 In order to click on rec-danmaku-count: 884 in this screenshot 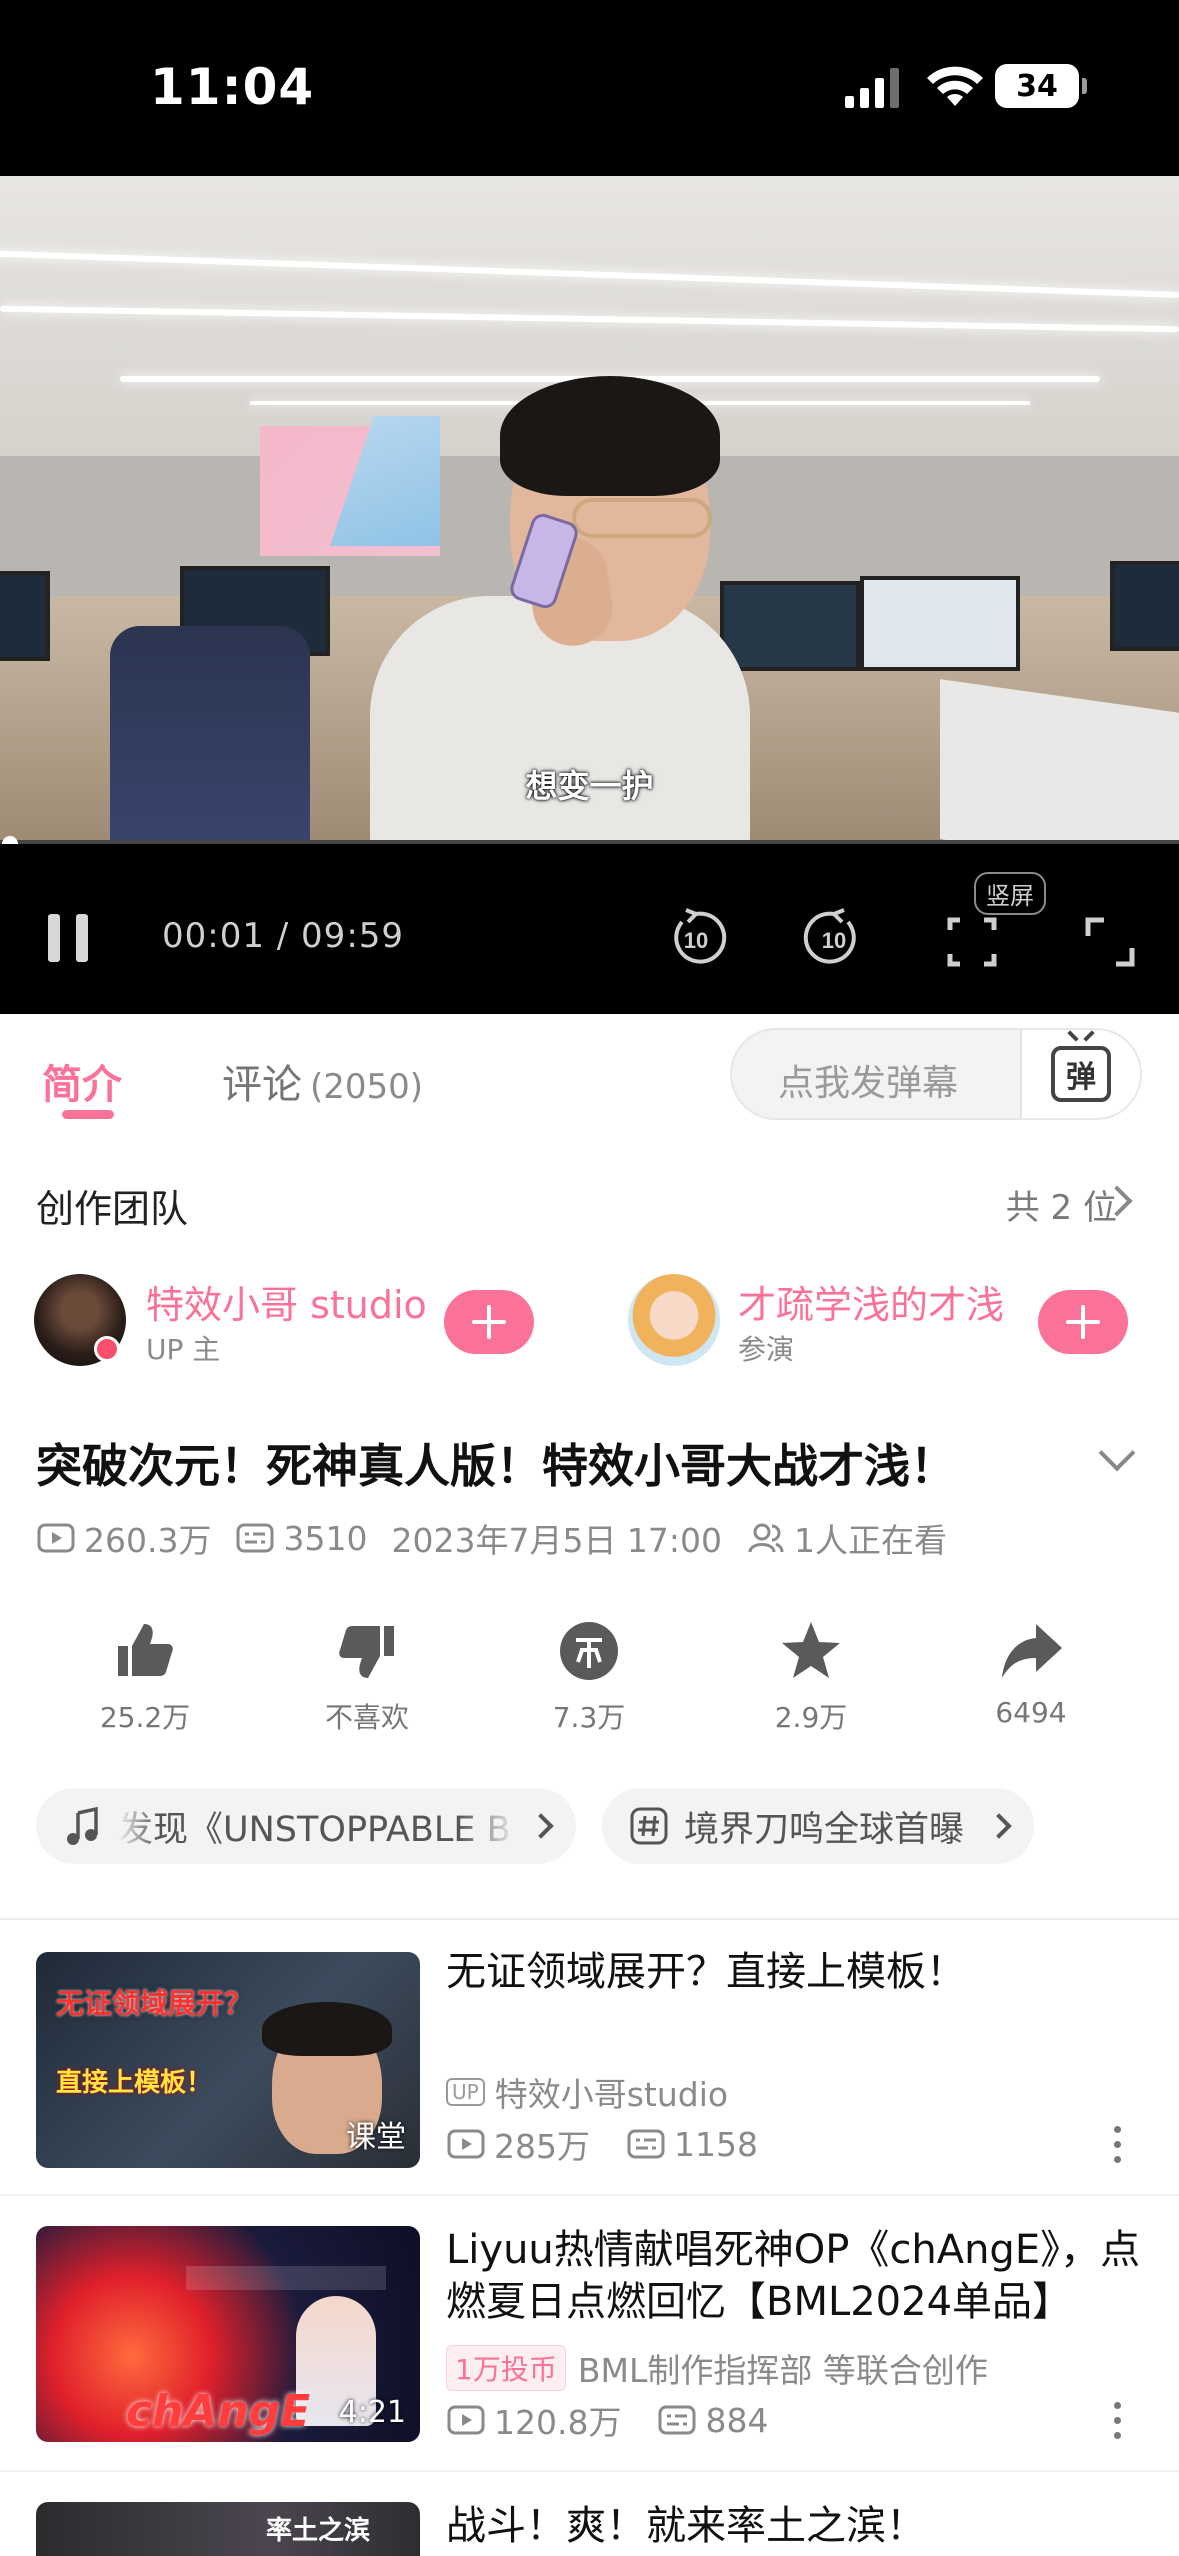, I will do `click(737, 2420)`.